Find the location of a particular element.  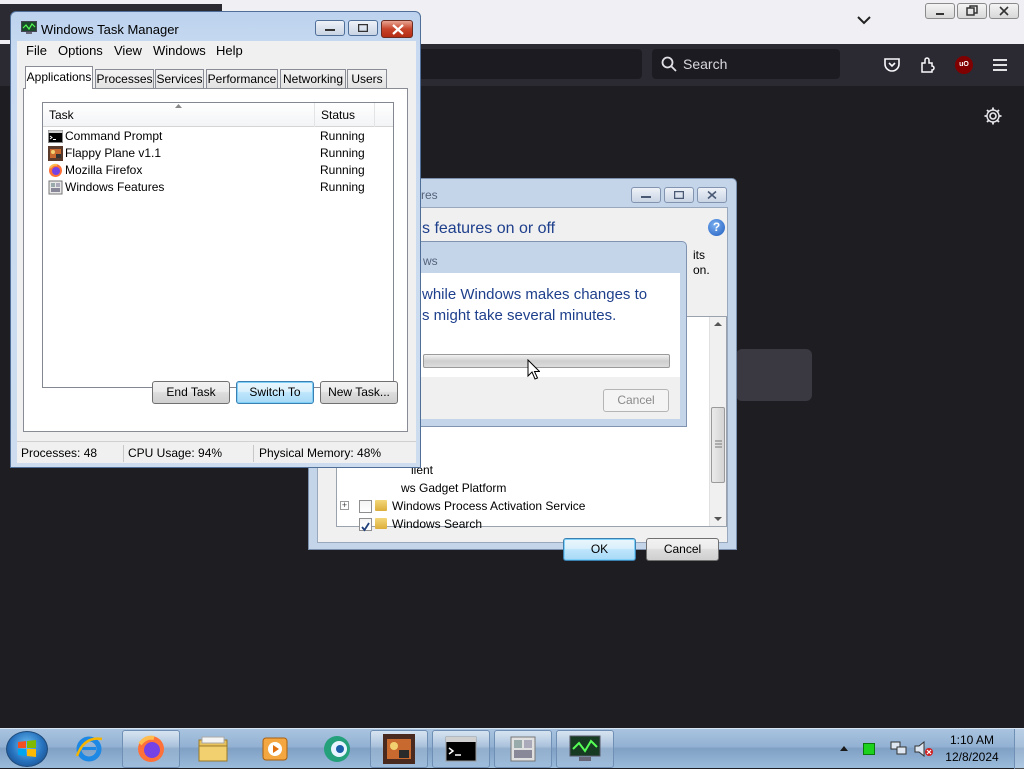

tray-status-icon is located at coordinates (869, 749).